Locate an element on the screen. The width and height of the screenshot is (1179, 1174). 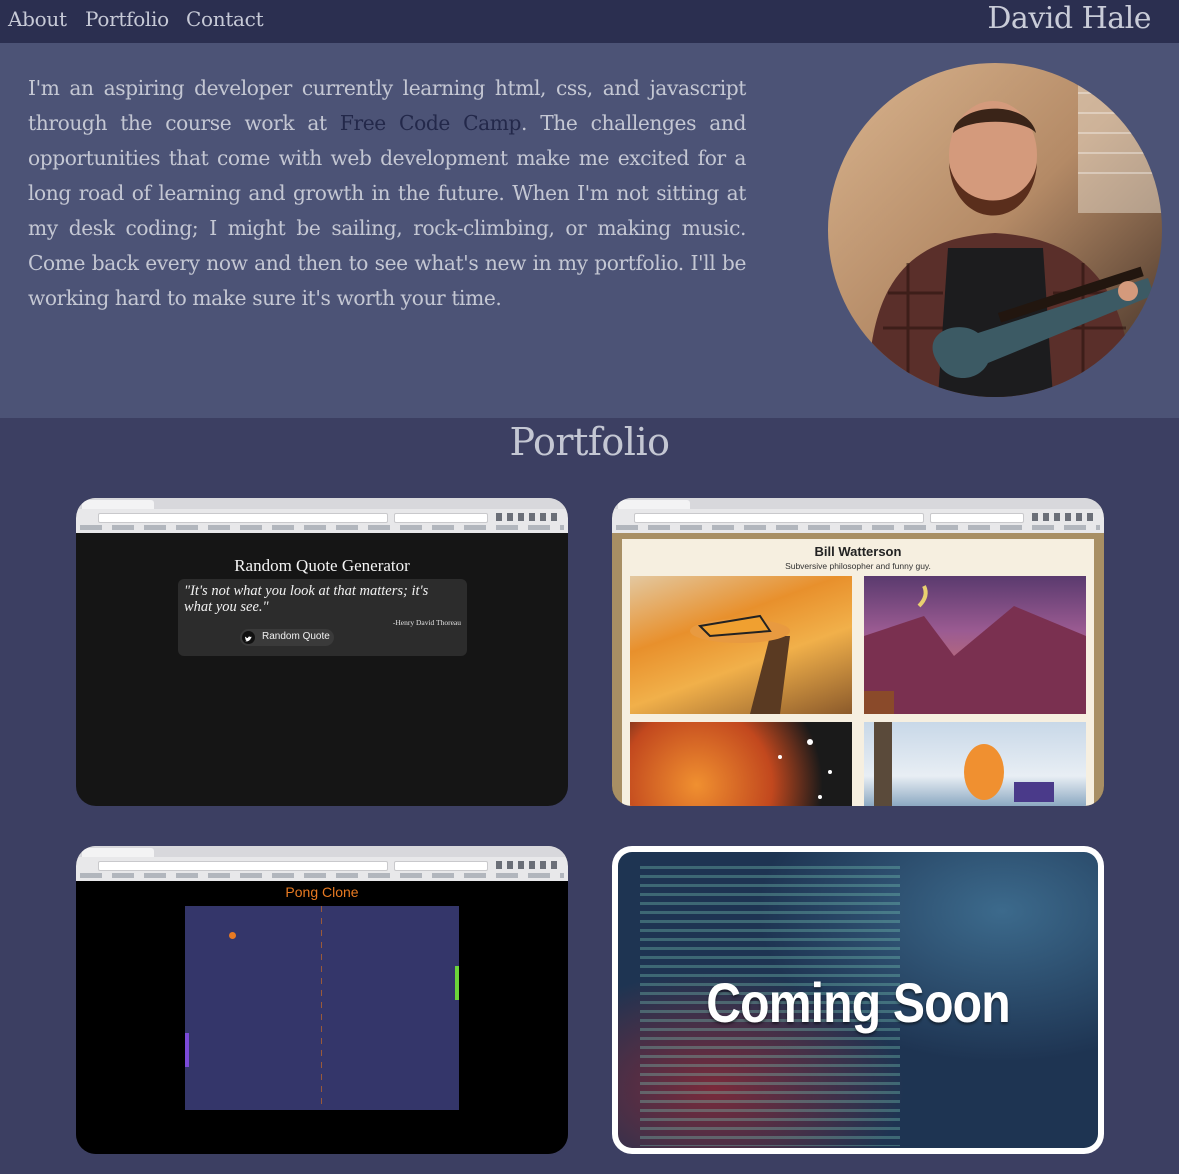
project-title: Pong Clone is located at coordinates (322, 892).